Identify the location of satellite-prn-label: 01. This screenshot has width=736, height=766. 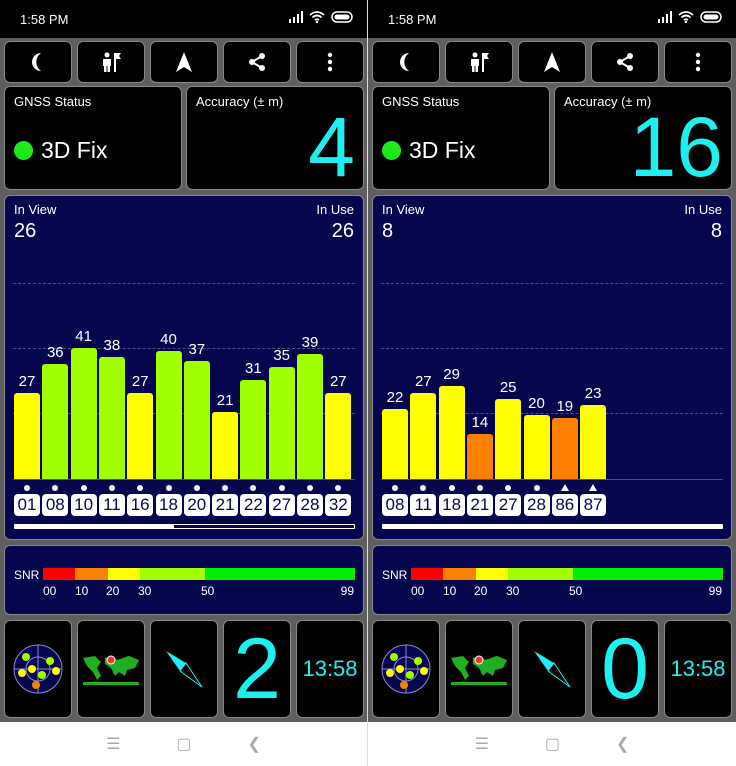
(27, 505).